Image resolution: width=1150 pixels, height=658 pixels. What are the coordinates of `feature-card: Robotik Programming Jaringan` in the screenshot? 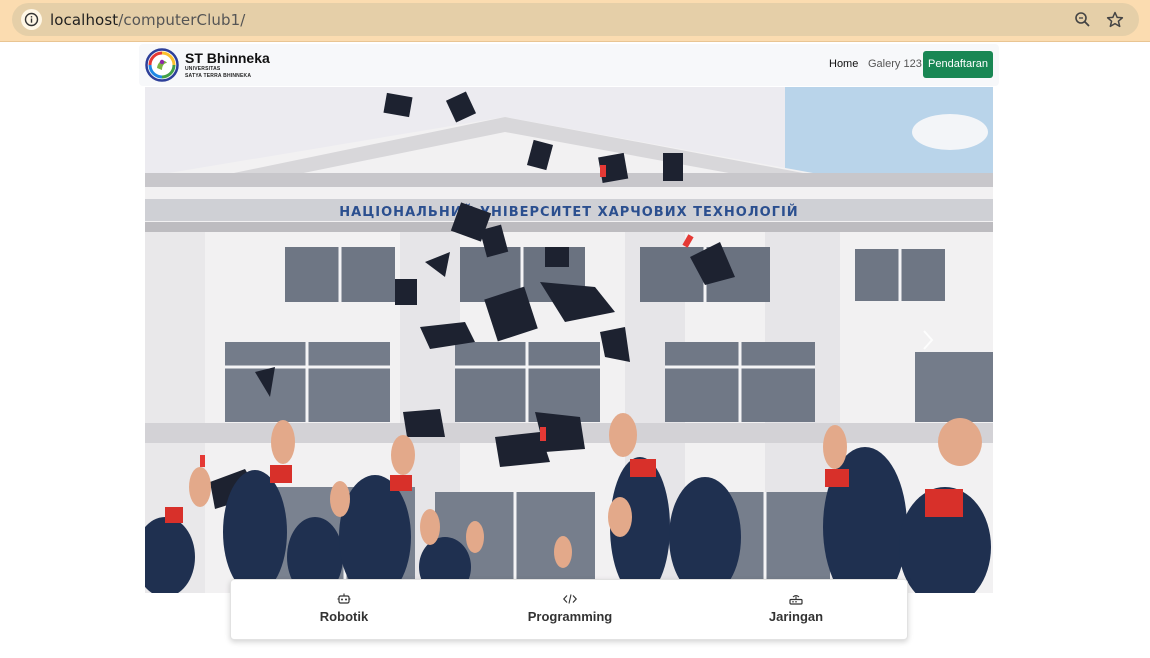 It's located at (569, 609).